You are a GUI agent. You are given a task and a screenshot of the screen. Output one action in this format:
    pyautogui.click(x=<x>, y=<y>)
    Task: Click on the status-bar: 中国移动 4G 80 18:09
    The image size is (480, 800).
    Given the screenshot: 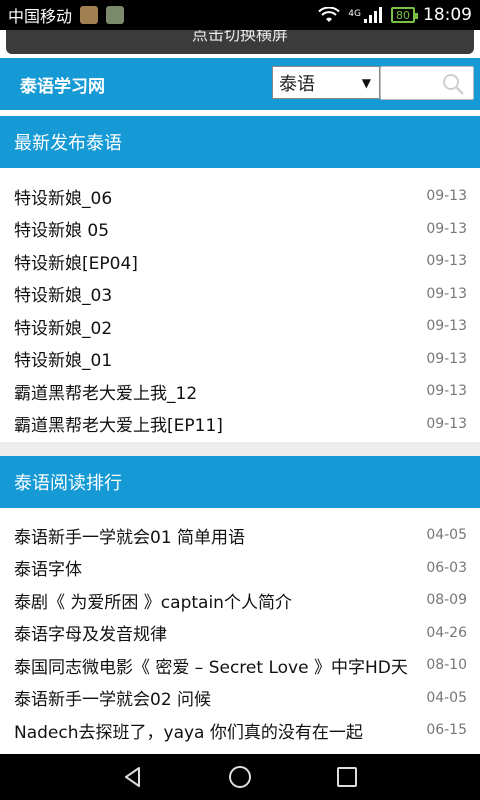 What is the action you would take?
    pyautogui.click(x=240, y=15)
    